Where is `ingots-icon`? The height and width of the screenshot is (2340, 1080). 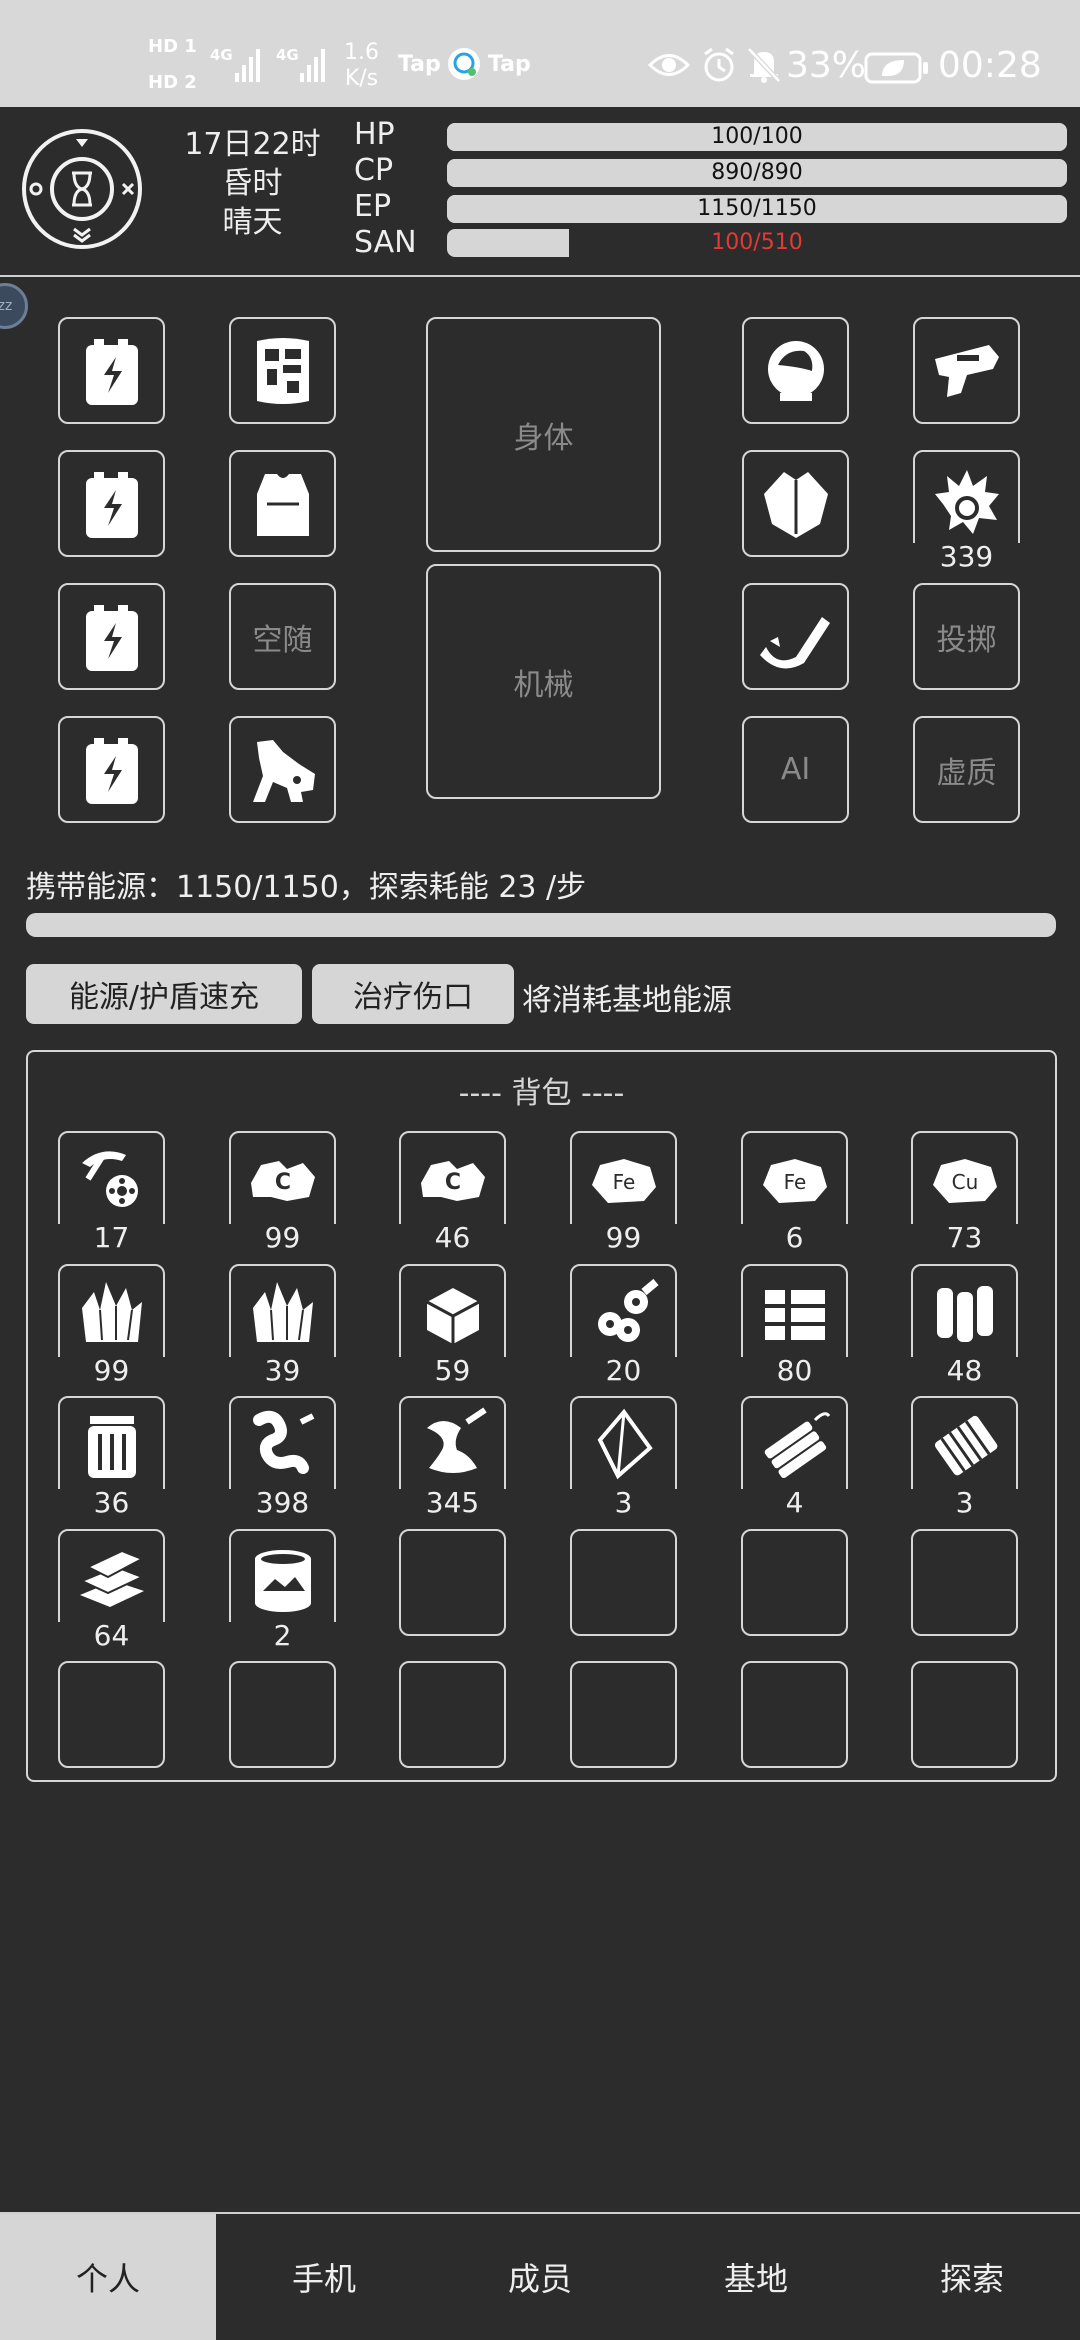 ingots-icon is located at coordinates (795, 1315).